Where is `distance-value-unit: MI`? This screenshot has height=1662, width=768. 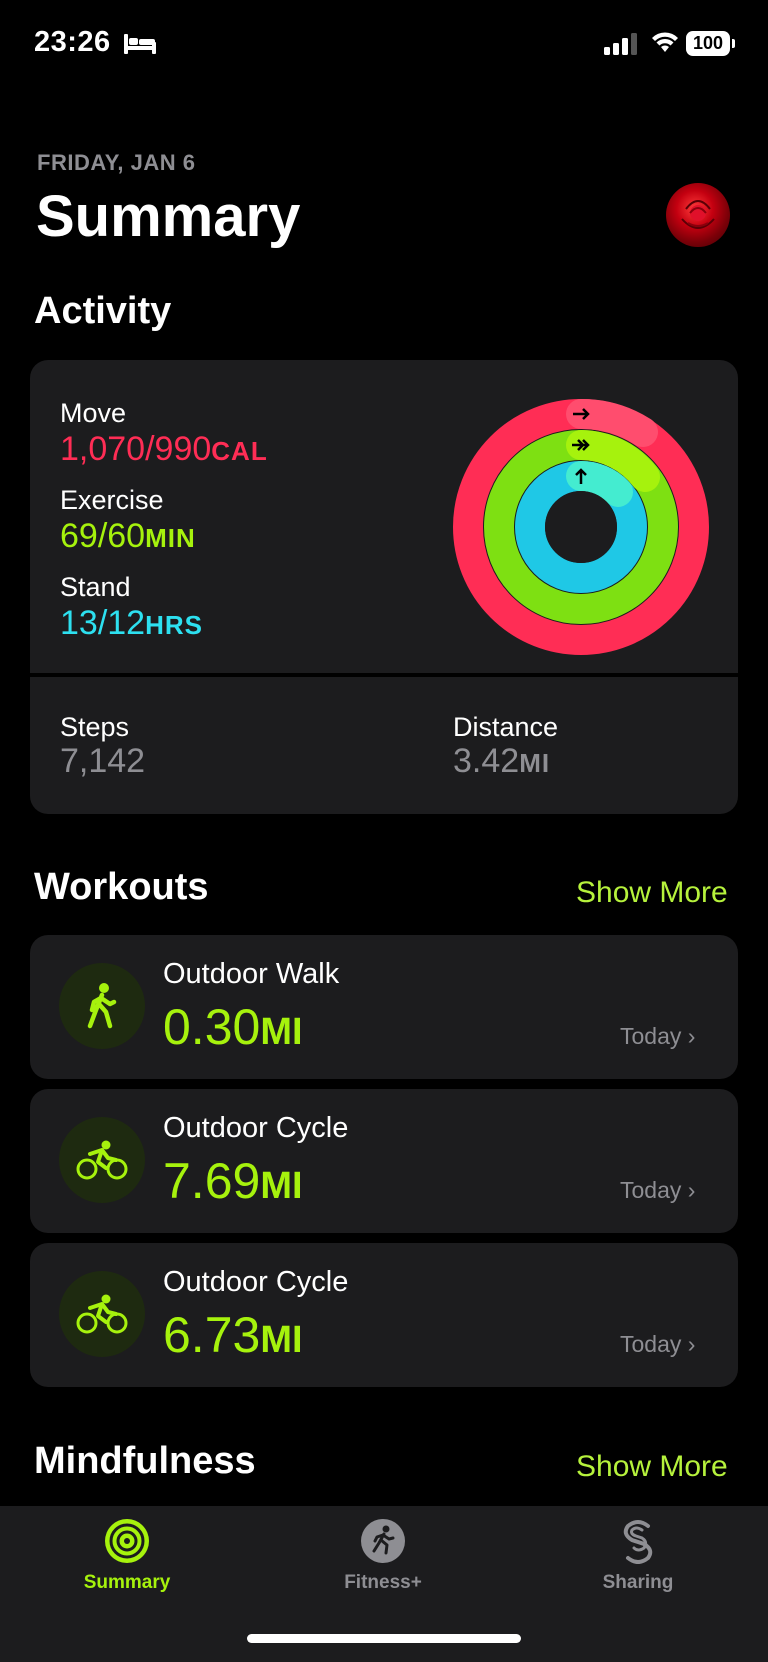 distance-value-unit: MI is located at coordinates (535, 763).